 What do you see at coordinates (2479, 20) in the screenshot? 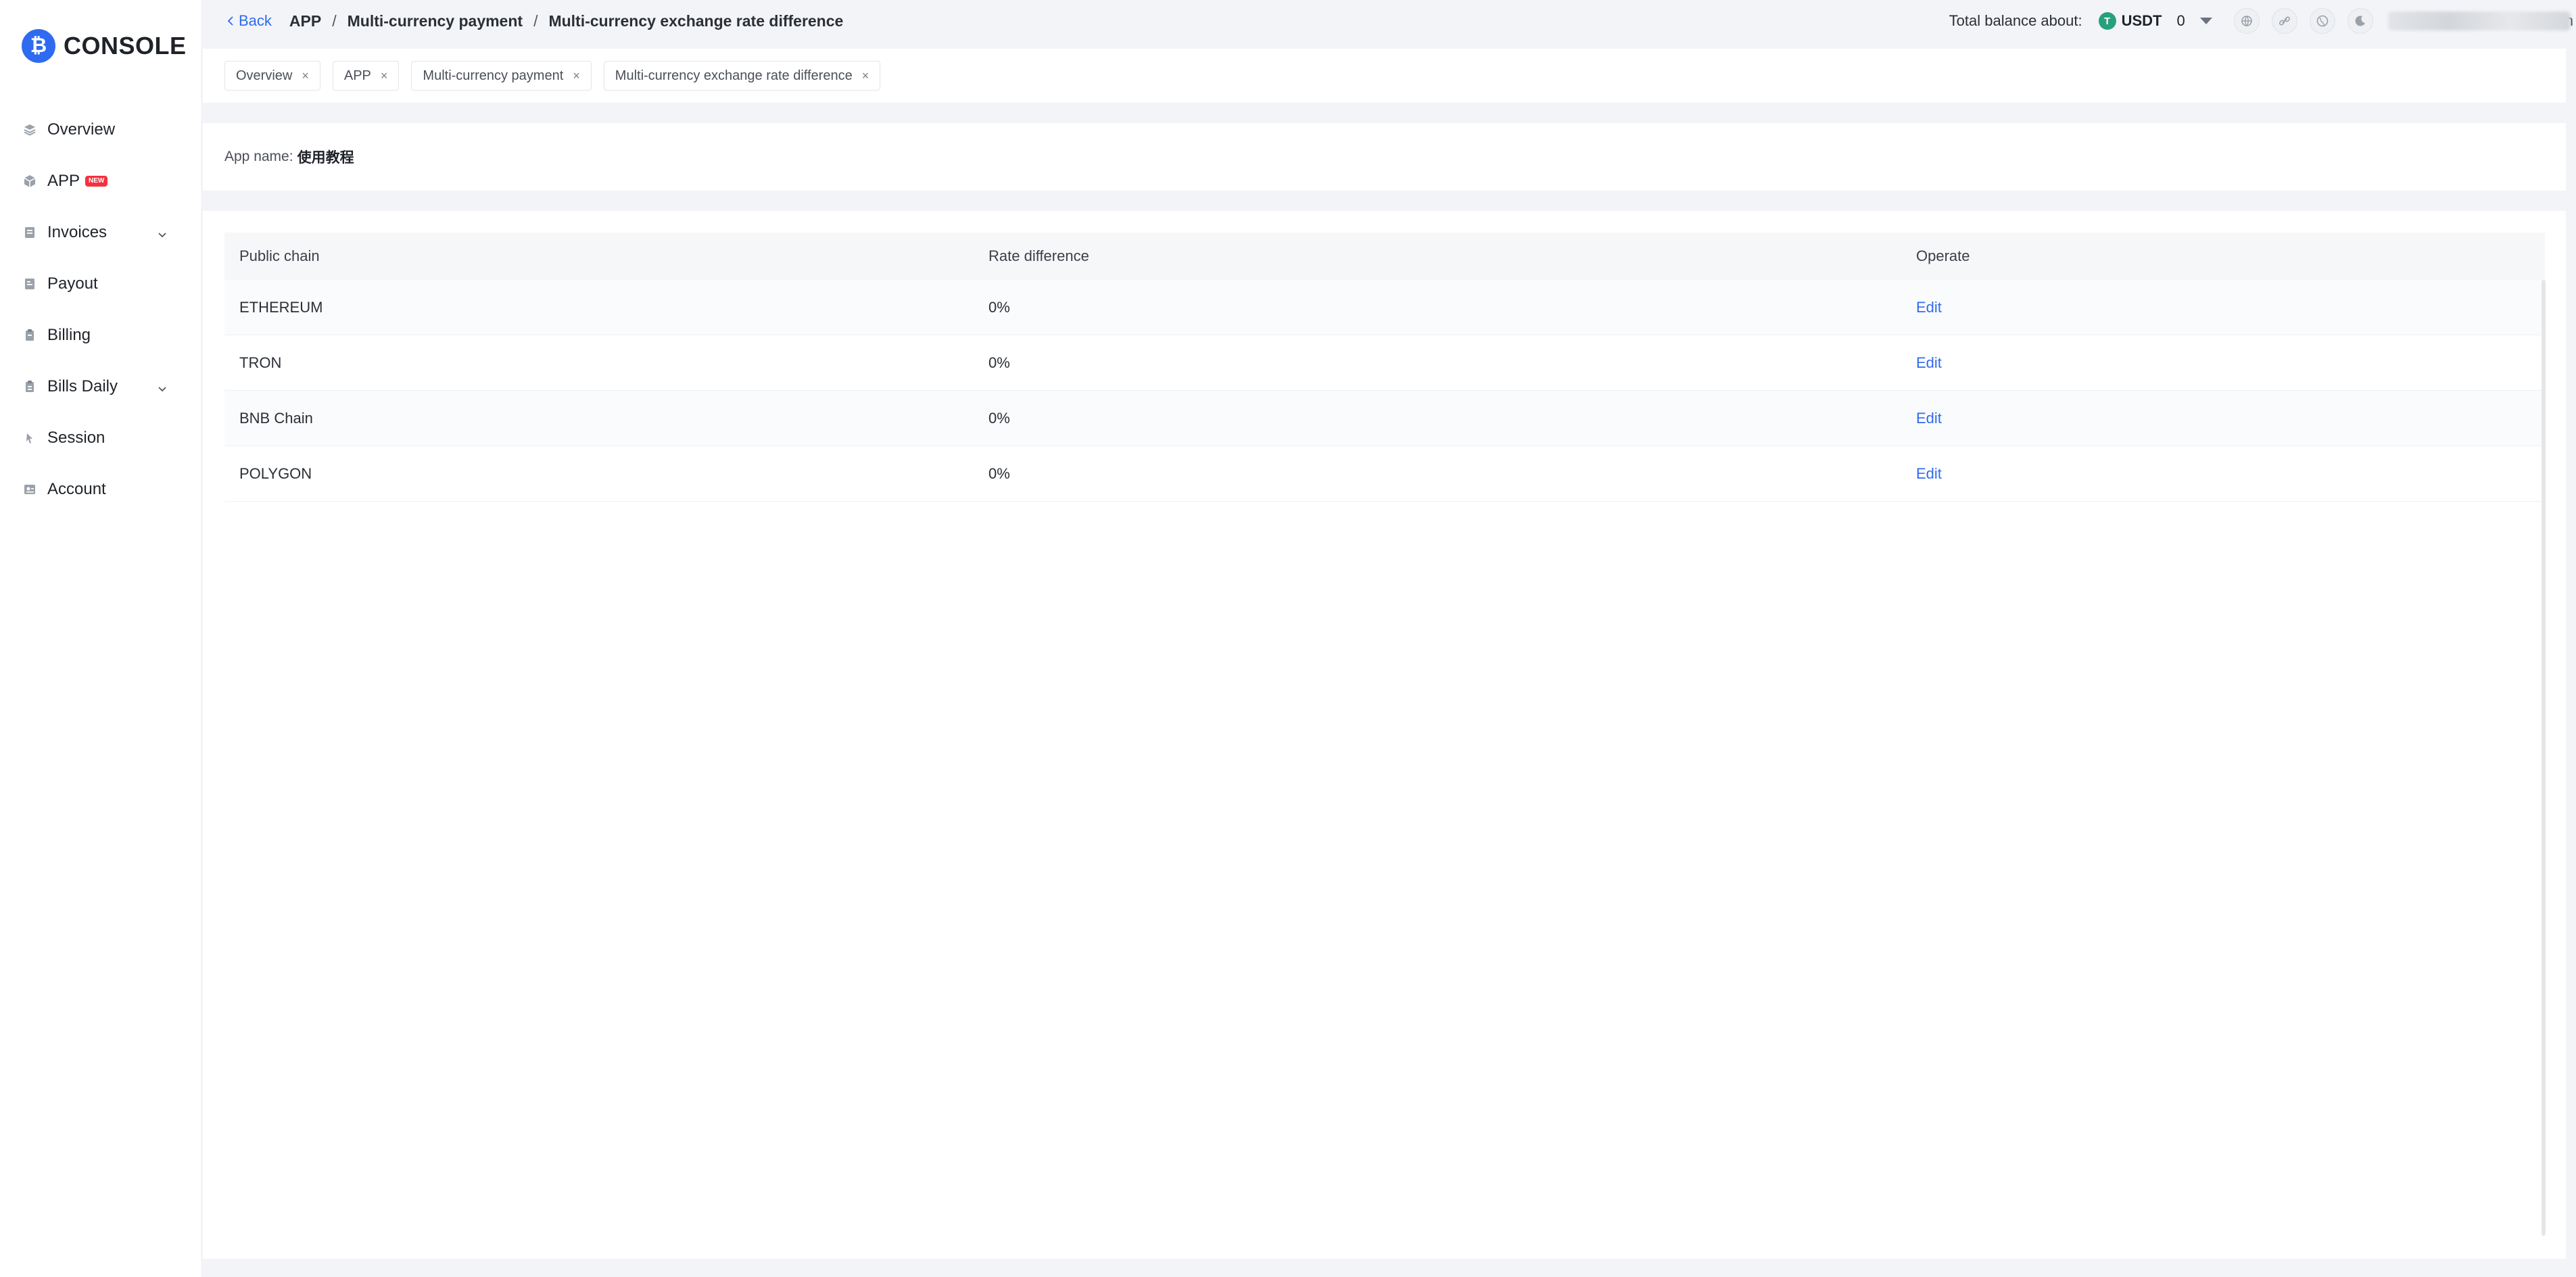
I see `user-account-redacted` at bounding box center [2479, 20].